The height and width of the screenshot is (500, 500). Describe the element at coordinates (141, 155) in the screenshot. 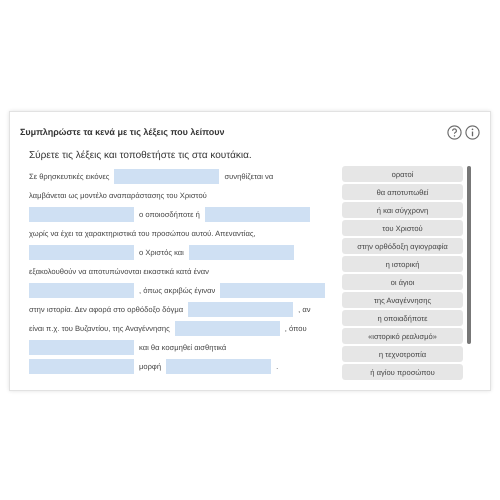

I see `instruction-text: Σύρετε τις λέξεις και τοποθετήστε τις στα κουτάκια.` at that location.